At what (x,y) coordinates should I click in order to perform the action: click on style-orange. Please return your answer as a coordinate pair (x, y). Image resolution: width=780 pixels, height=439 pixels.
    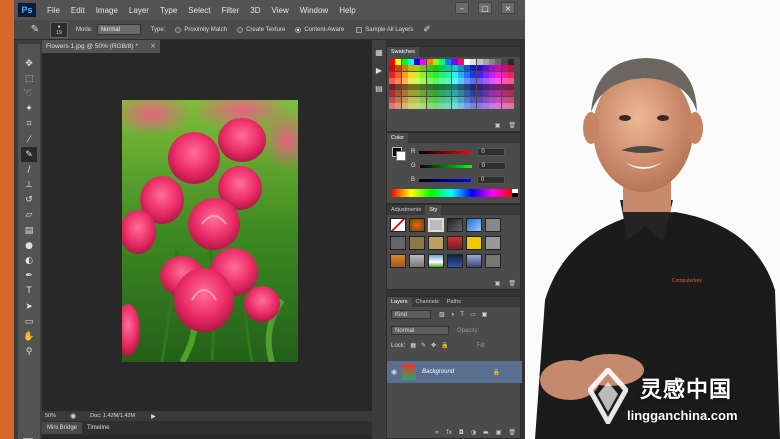
    Looking at the image, I should click on (398, 261).